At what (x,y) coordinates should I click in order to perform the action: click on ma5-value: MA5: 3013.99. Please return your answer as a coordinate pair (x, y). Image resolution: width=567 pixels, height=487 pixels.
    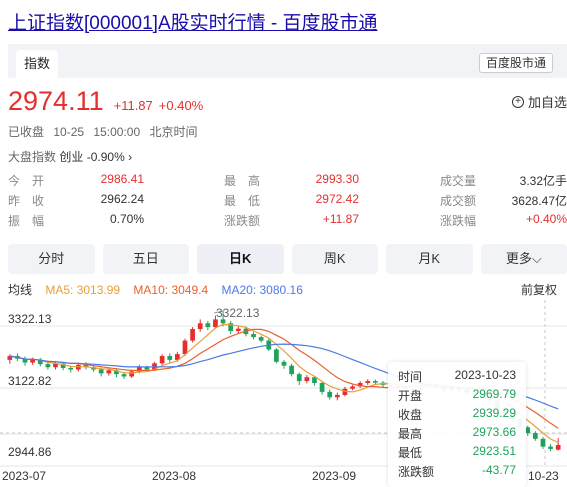
    Looking at the image, I should click on (83, 290).